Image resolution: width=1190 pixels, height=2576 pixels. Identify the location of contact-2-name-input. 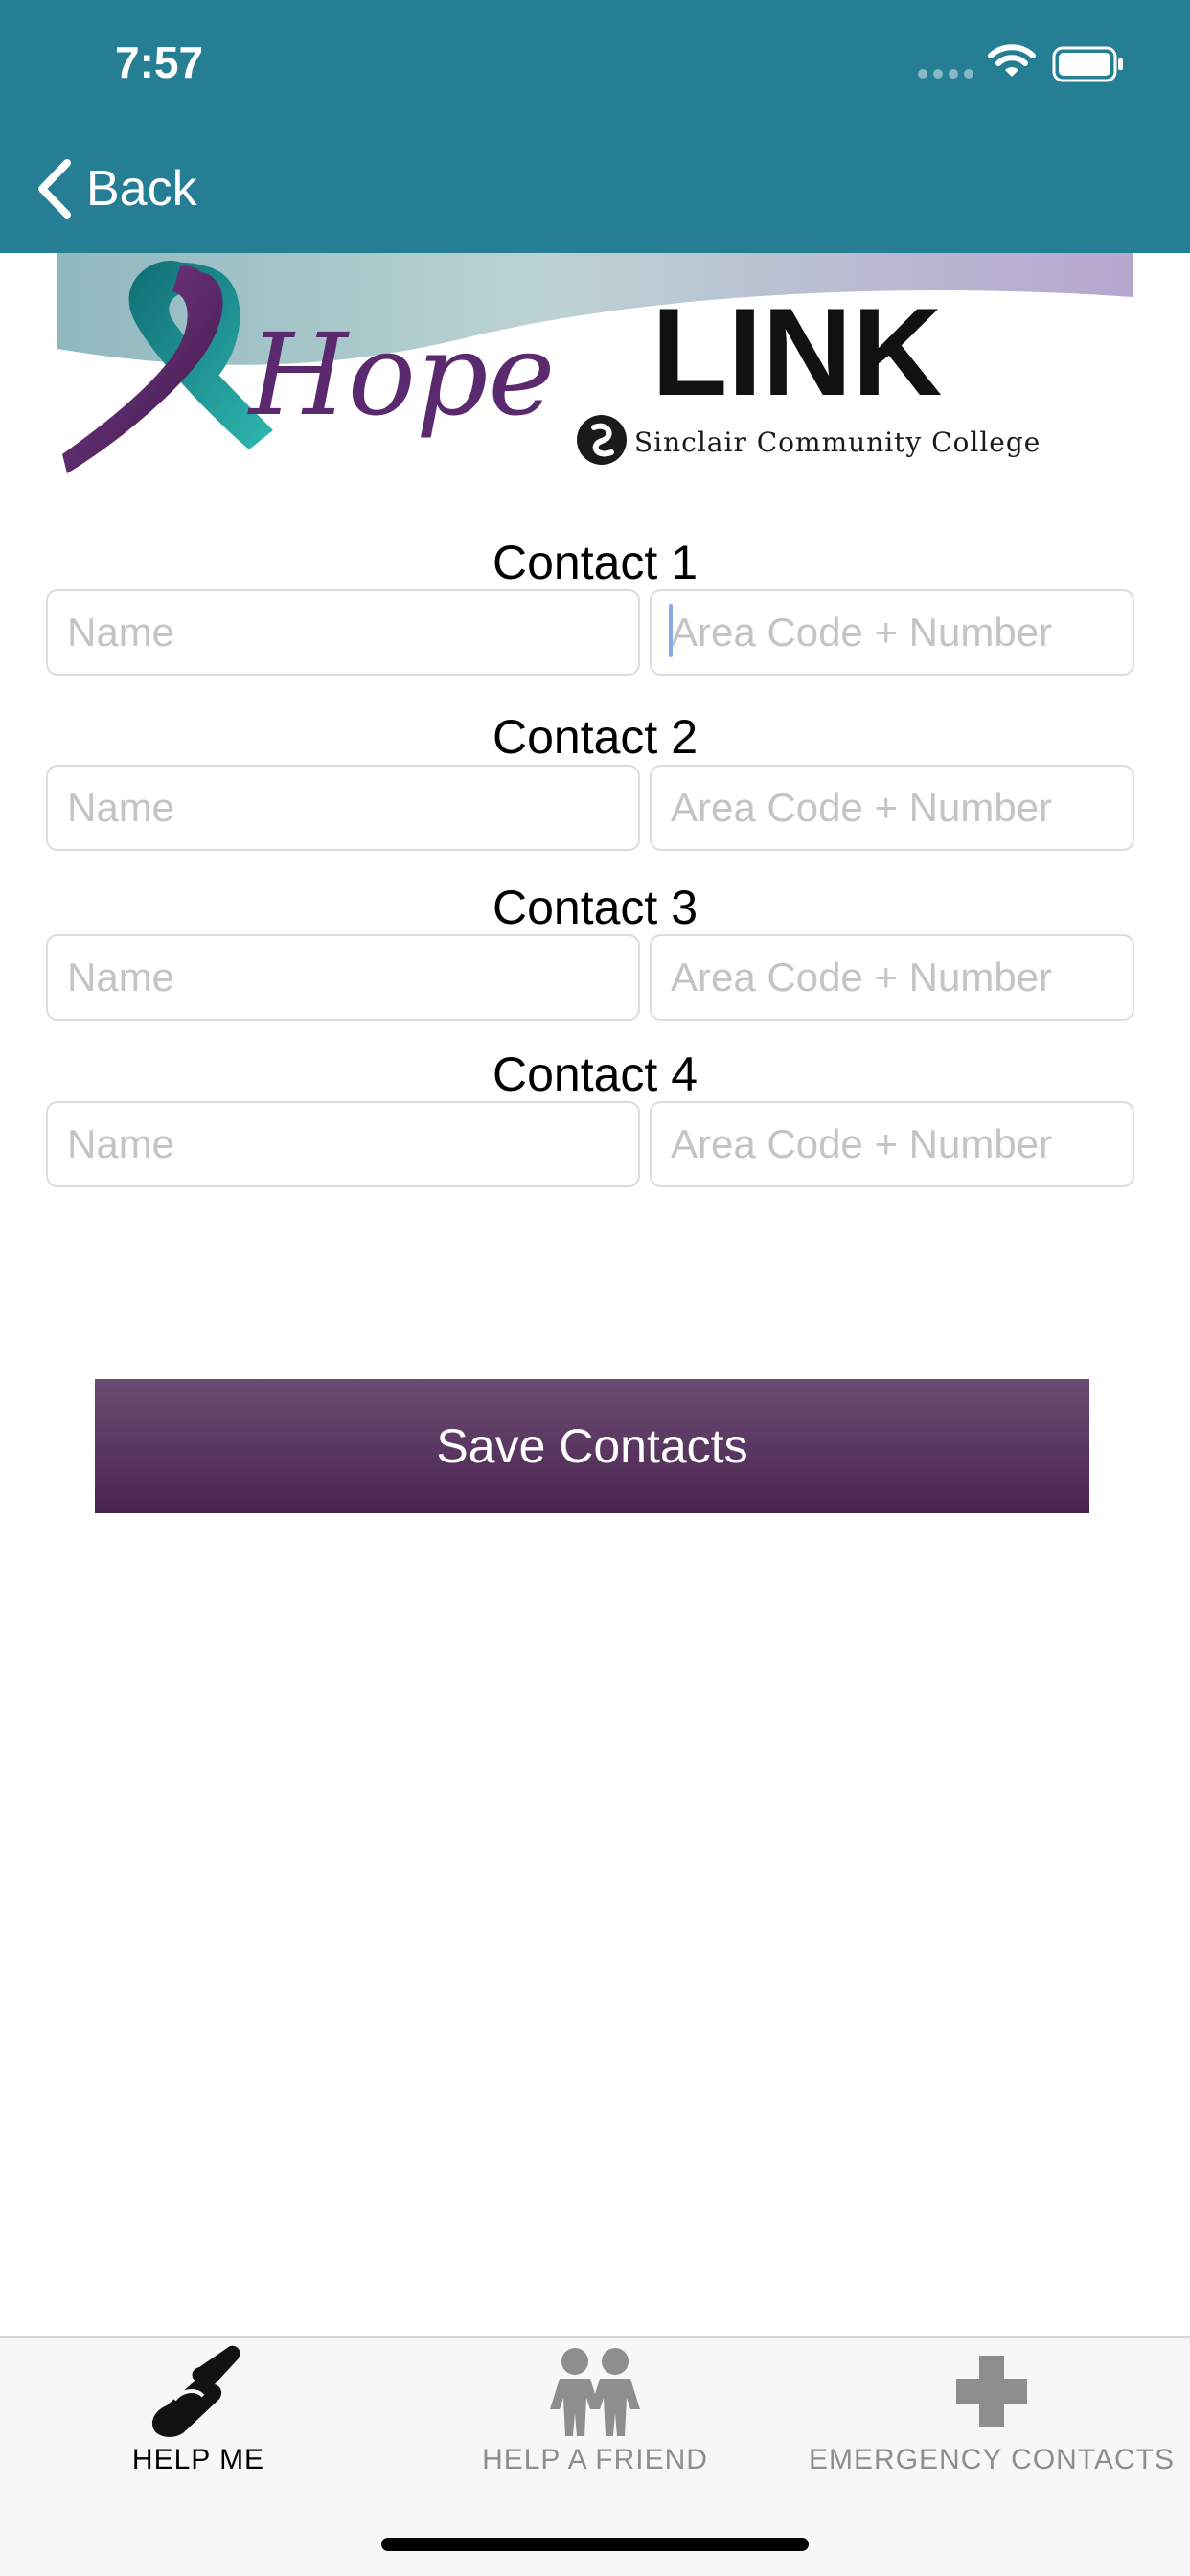
(343, 808).